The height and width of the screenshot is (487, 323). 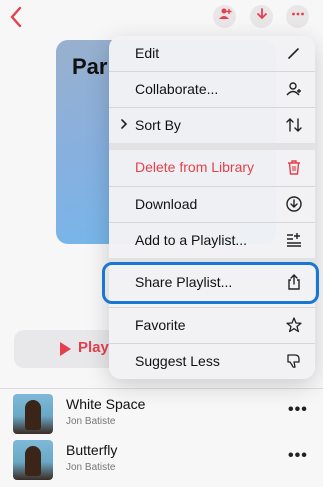 I want to click on download-arrow-icon, so click(x=262, y=16).